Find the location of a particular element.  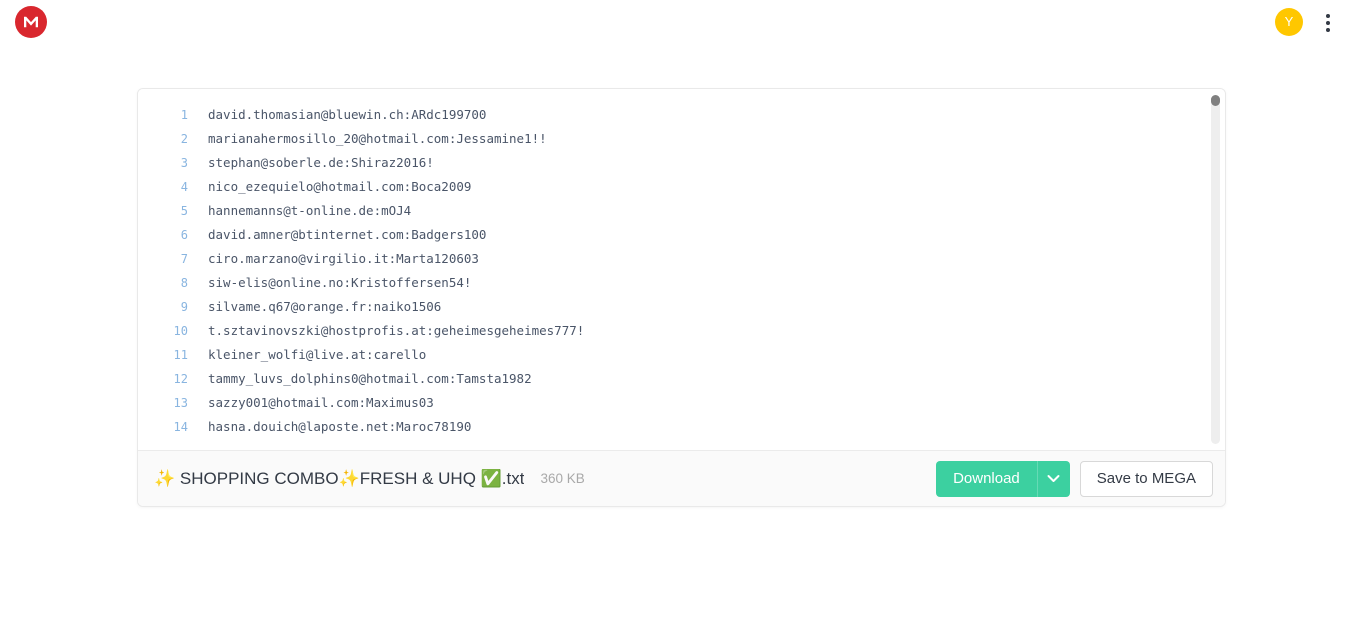

line-number: 6 is located at coordinates (184, 235).